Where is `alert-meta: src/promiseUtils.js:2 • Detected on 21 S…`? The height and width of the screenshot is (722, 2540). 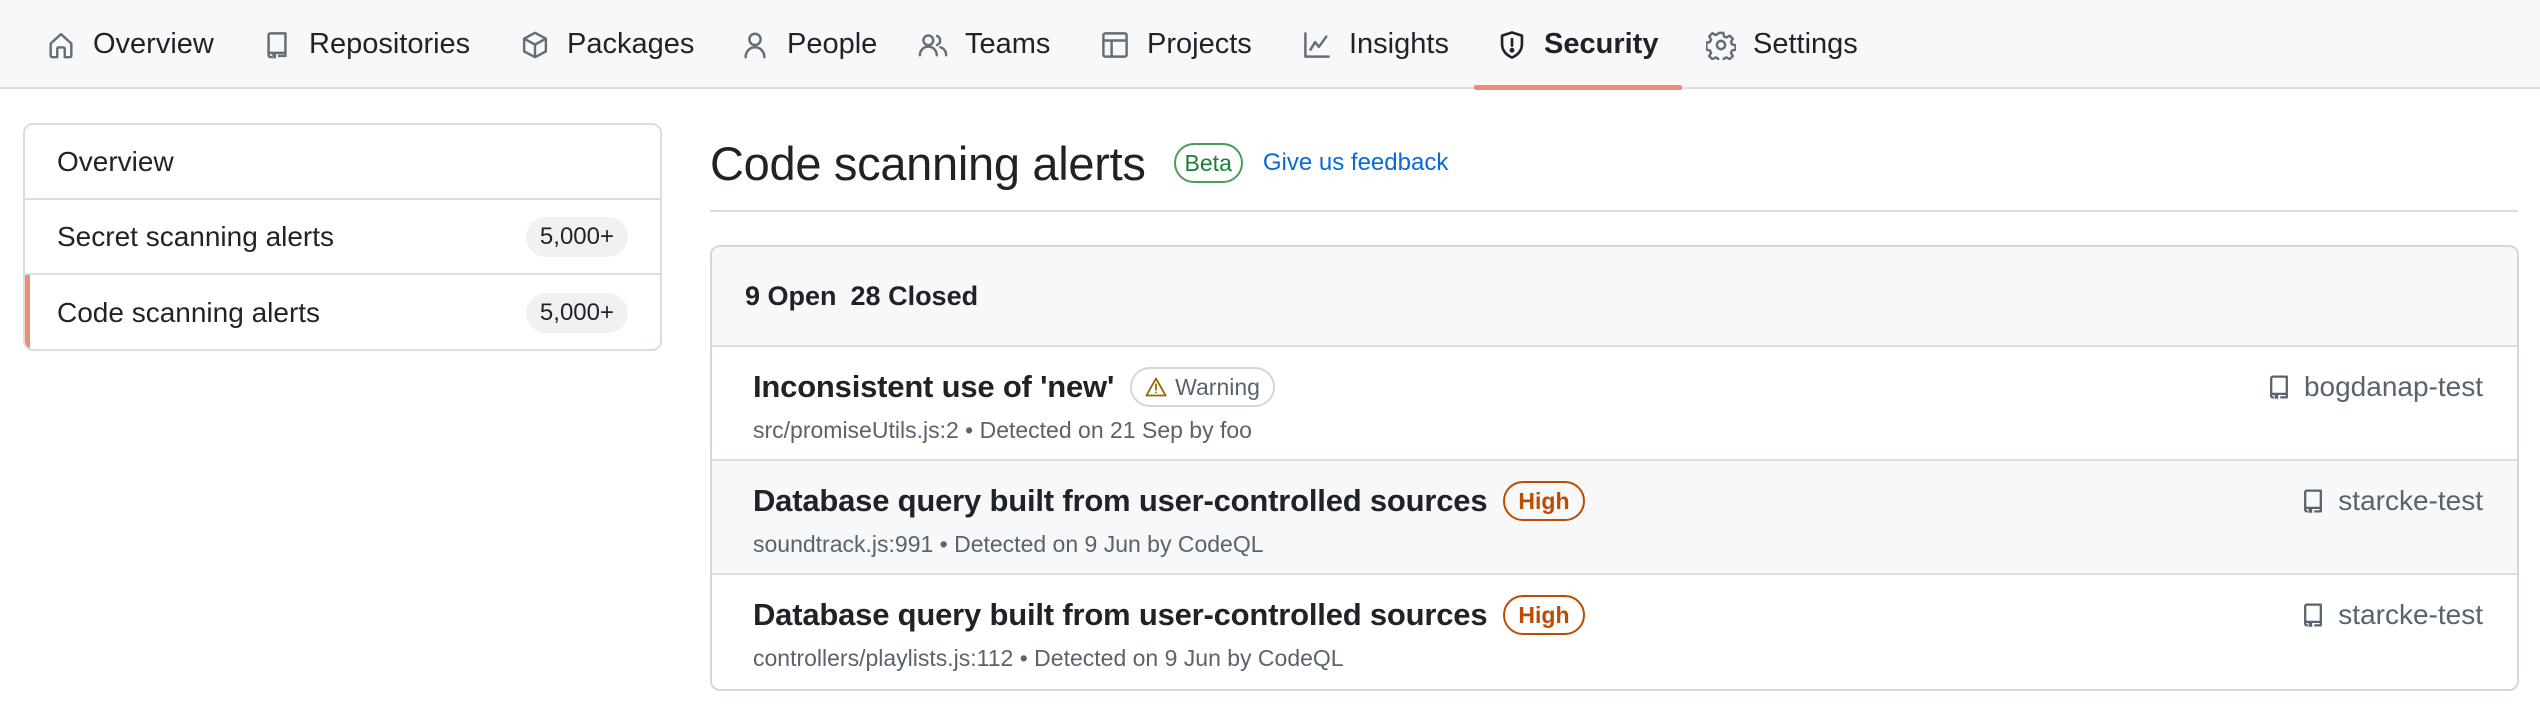 alert-meta: src/promiseUtils.js:2 • Detected on 21 S… is located at coordinates (1002, 430).